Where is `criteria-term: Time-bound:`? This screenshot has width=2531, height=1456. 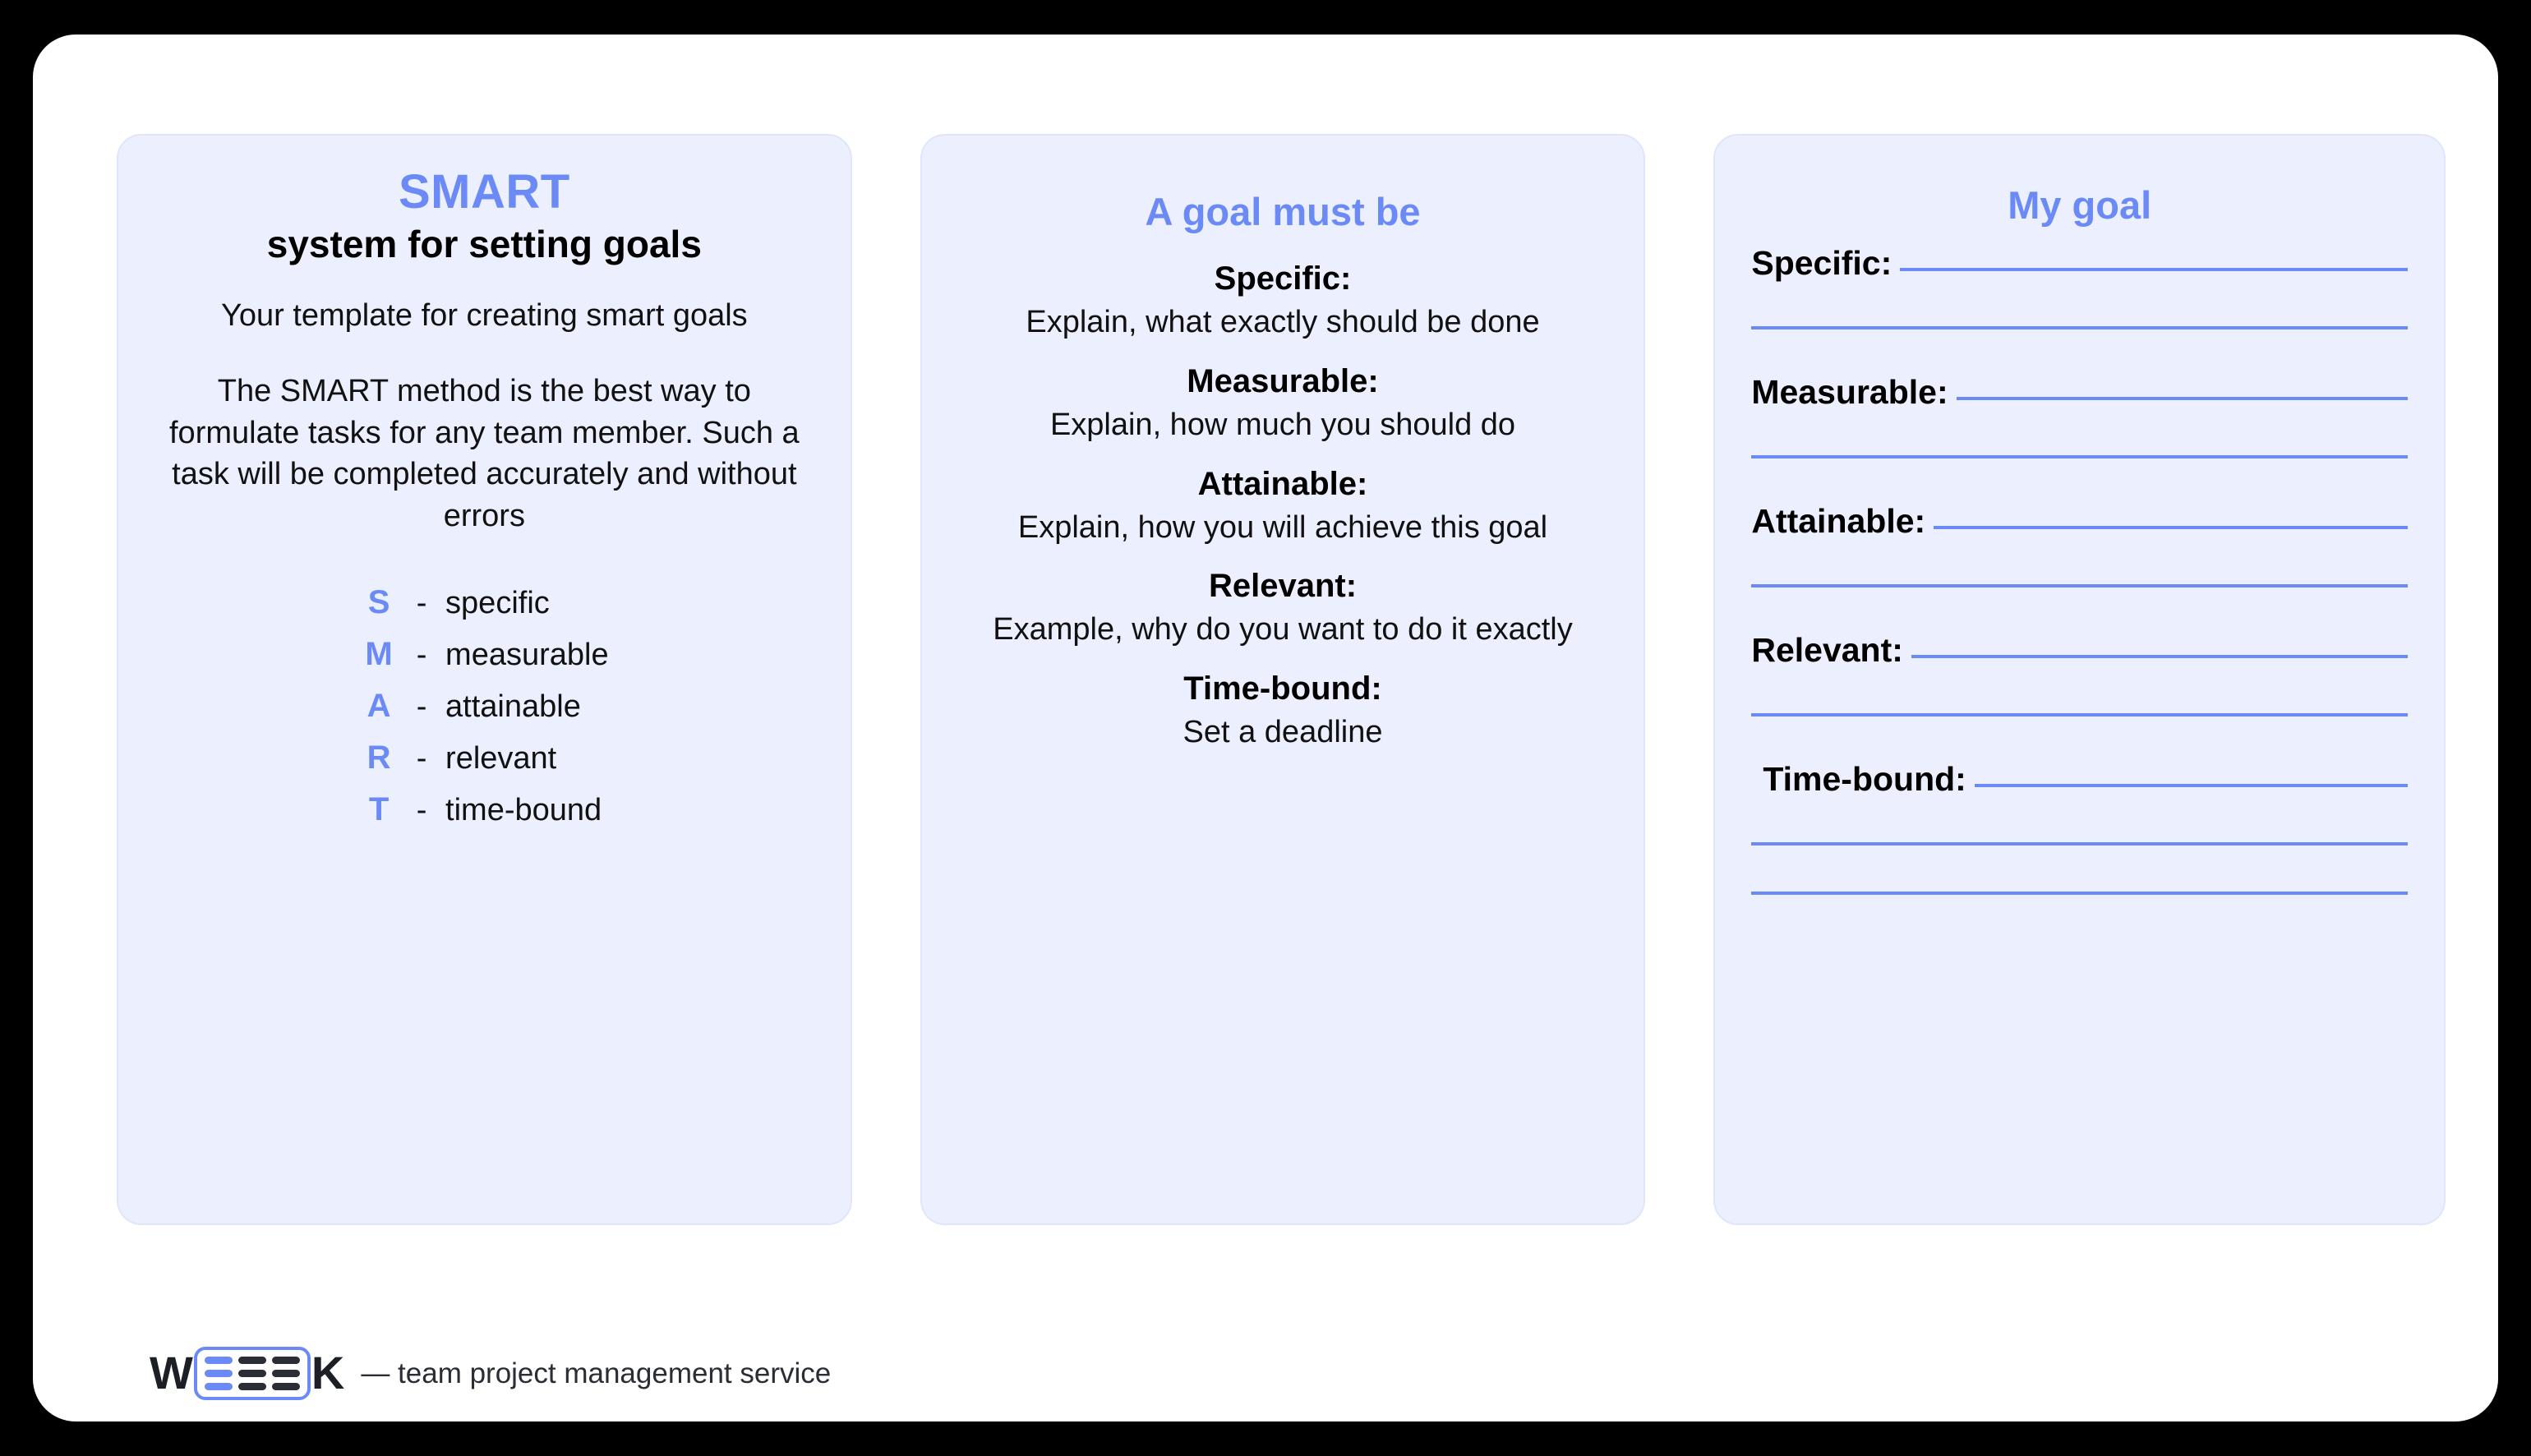 criteria-term: Time-bound: is located at coordinates (1282, 688).